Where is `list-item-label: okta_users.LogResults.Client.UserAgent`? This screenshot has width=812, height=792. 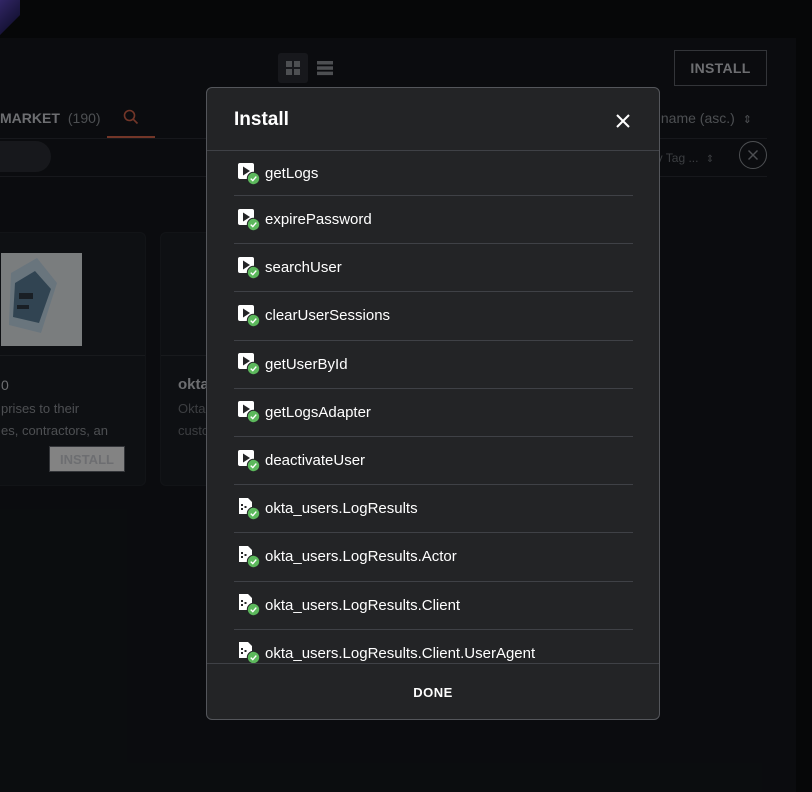 list-item-label: okta_users.LogResults.Client.UserAgent is located at coordinates (400, 653).